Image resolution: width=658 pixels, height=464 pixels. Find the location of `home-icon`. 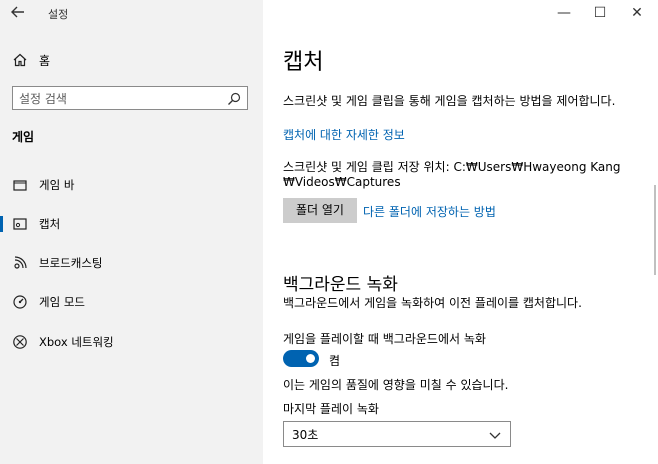

home-icon is located at coordinates (20, 60).